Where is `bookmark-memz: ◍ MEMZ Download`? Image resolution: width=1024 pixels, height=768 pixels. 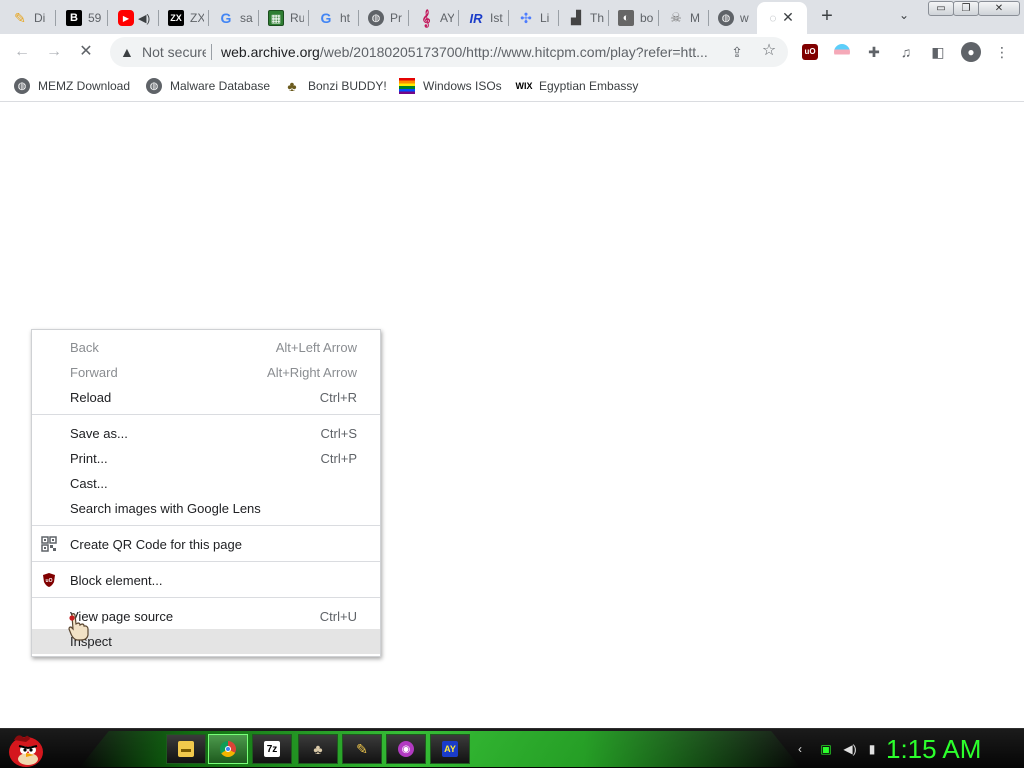
bookmark-memz: ◍ MEMZ Download is located at coordinates (72, 86).